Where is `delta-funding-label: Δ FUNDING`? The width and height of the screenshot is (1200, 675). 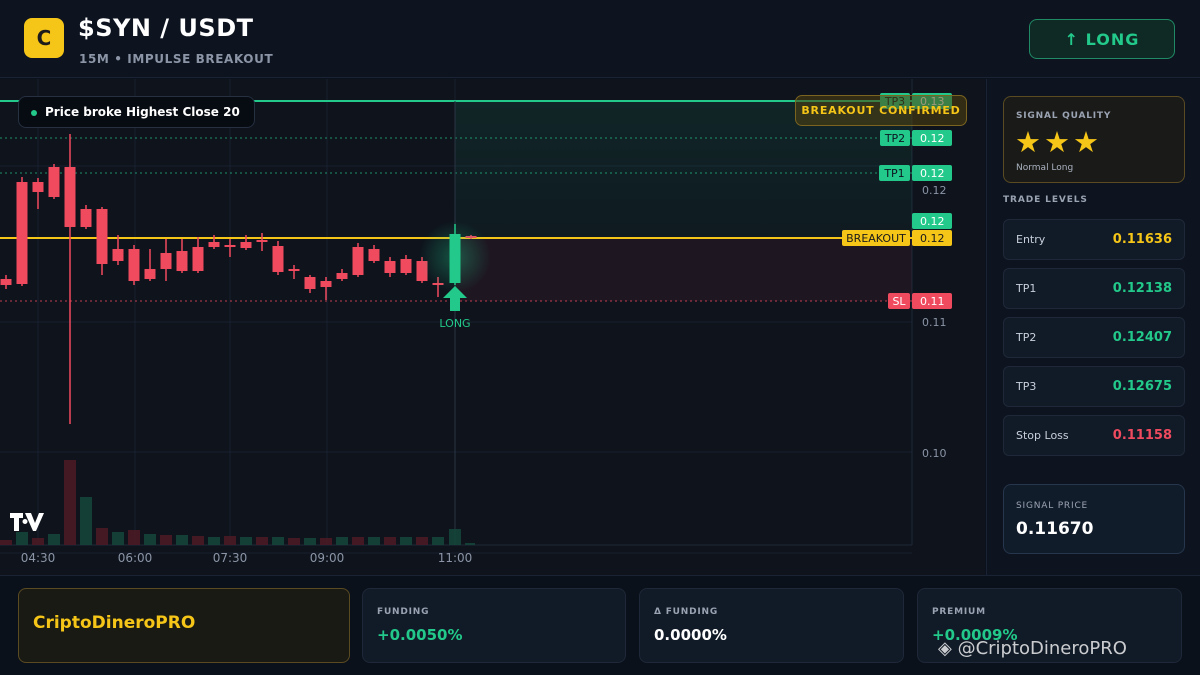
delta-funding-label: Δ FUNDING is located at coordinates (686, 612).